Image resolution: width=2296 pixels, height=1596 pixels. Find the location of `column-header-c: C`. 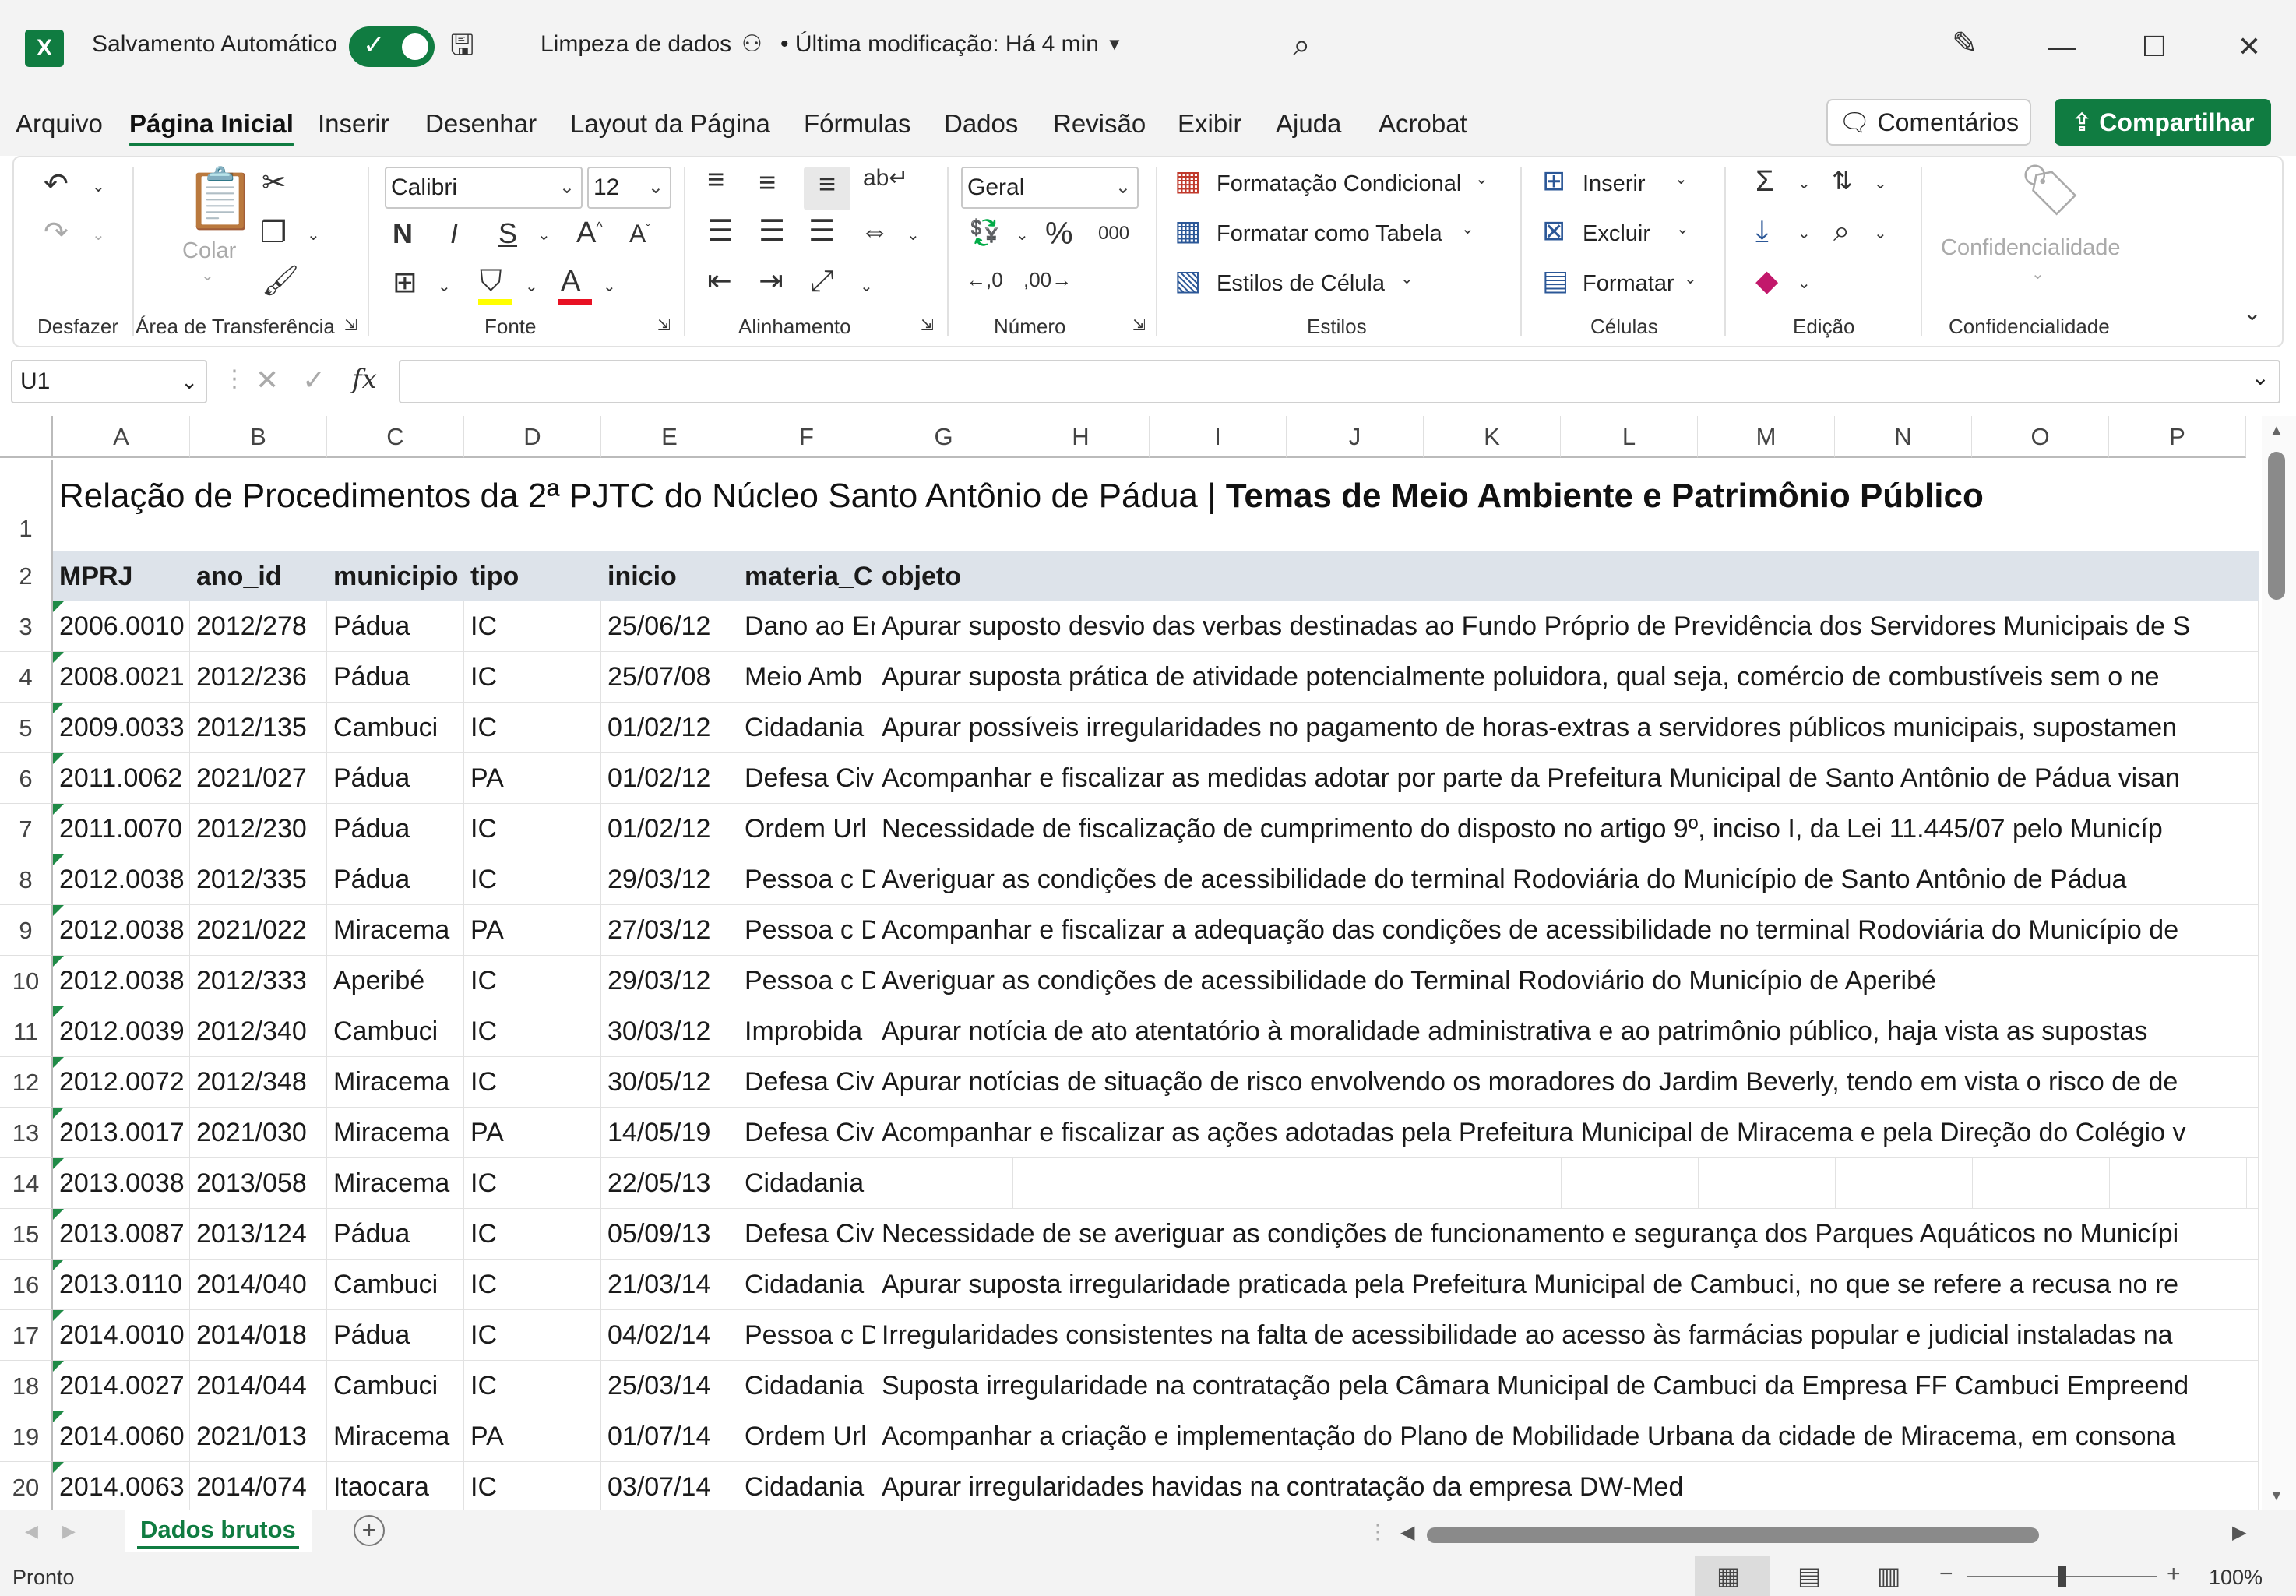

column-header-c: C is located at coordinates (395, 437).